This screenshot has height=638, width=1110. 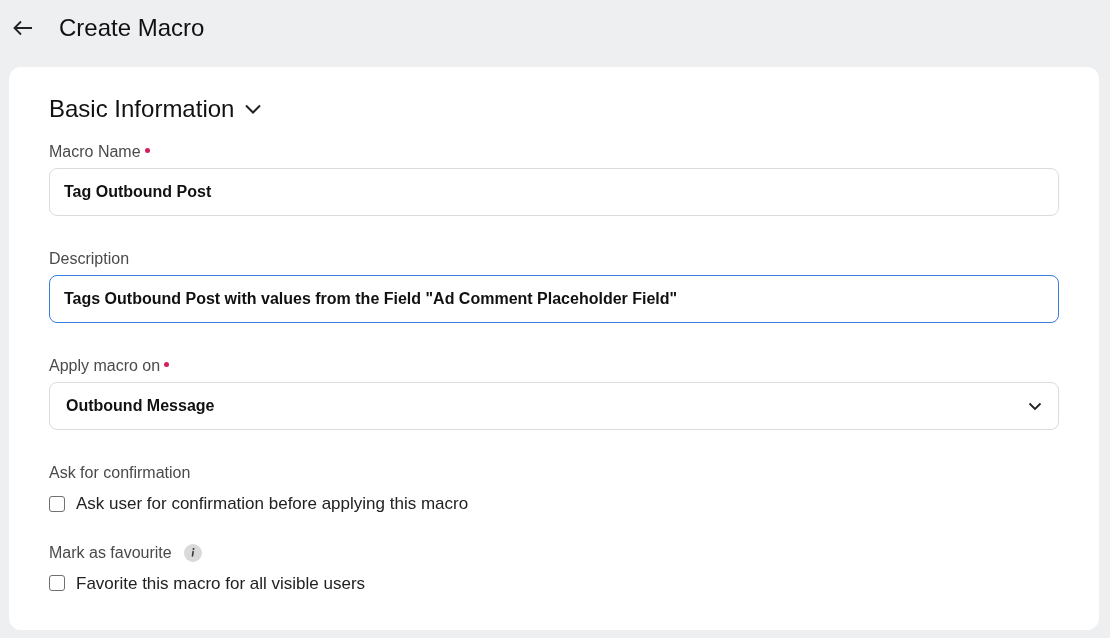 I want to click on field-label: Apply macro on, so click(x=105, y=366).